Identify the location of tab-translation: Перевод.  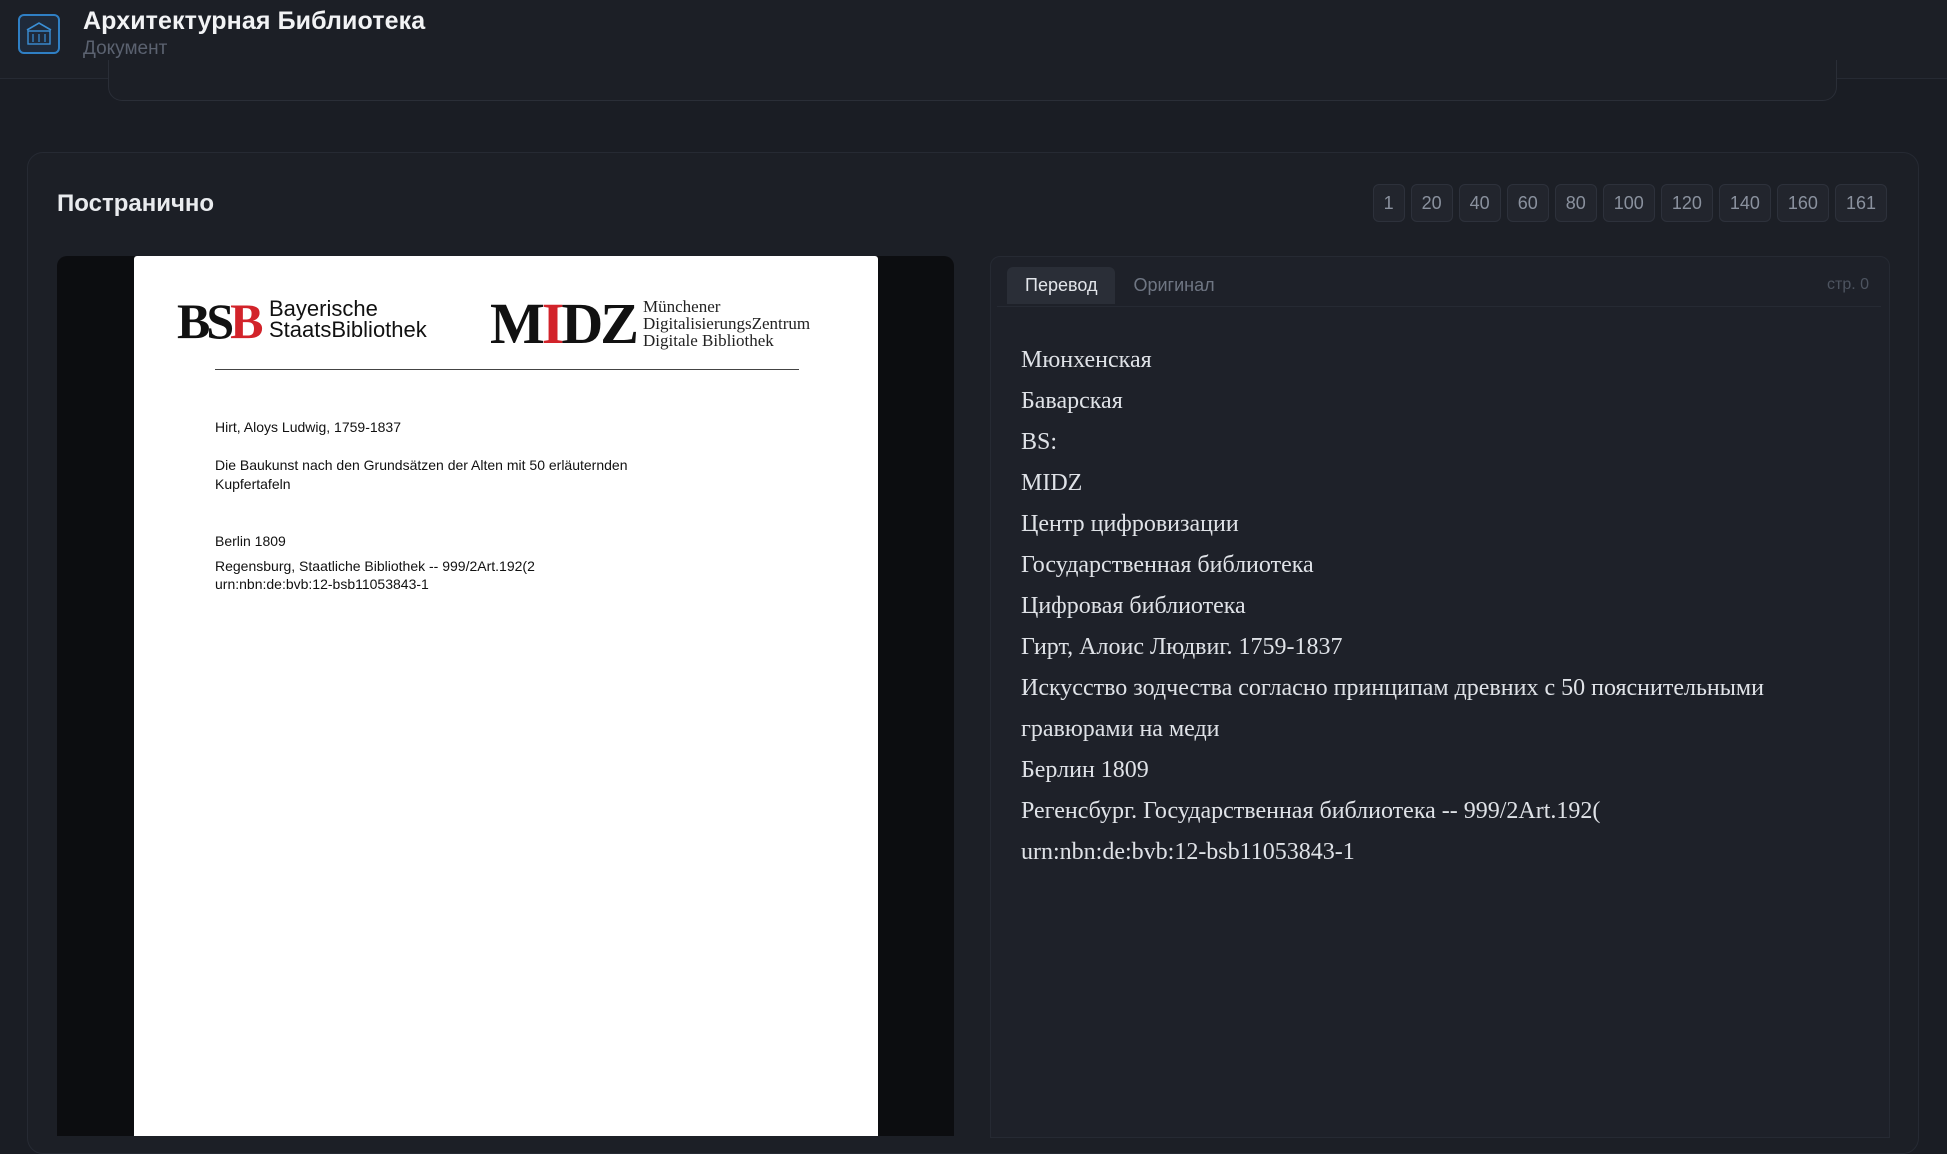
(1061, 285).